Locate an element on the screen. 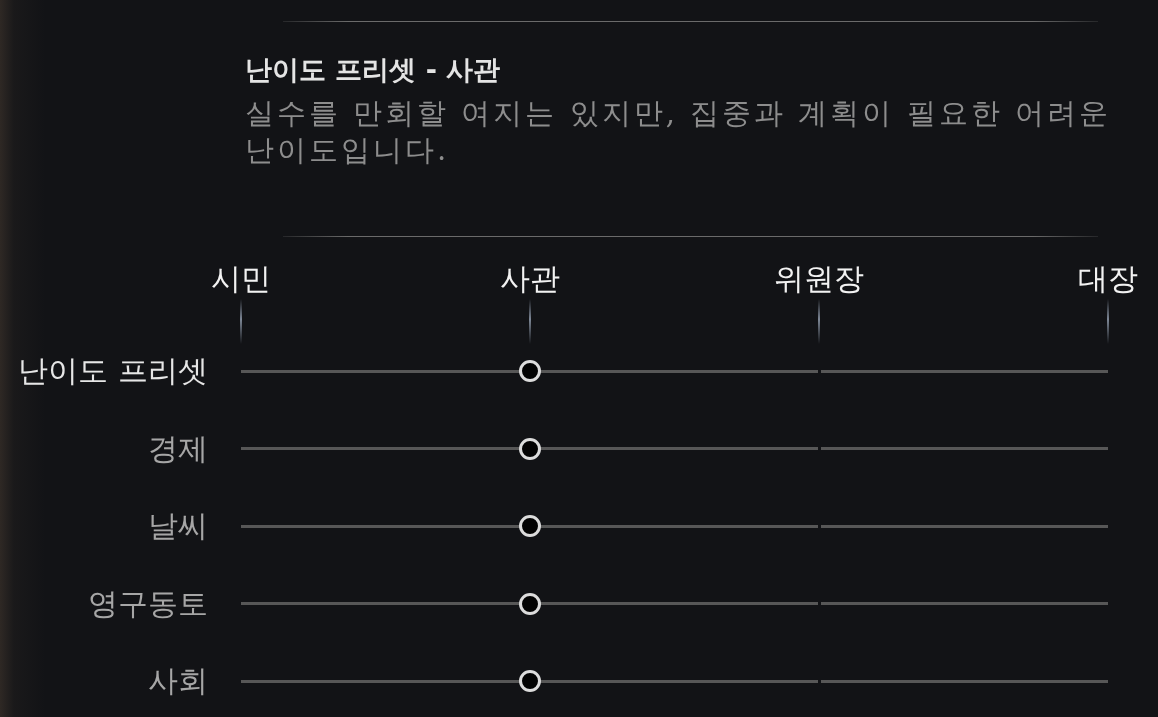  scale-label: 대장 is located at coordinates (1107, 279).